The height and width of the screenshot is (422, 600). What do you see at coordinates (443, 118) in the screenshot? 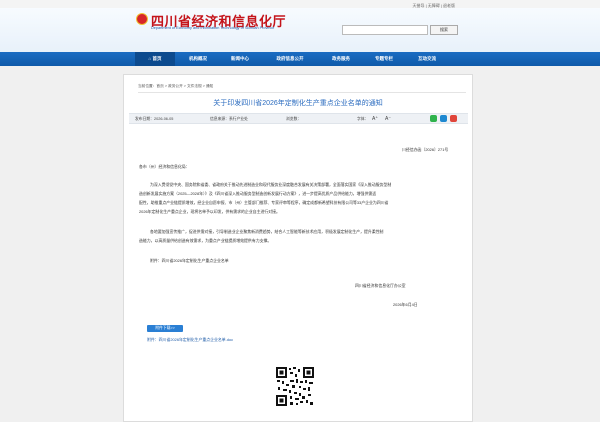
I see `weibo-share-icon` at bounding box center [443, 118].